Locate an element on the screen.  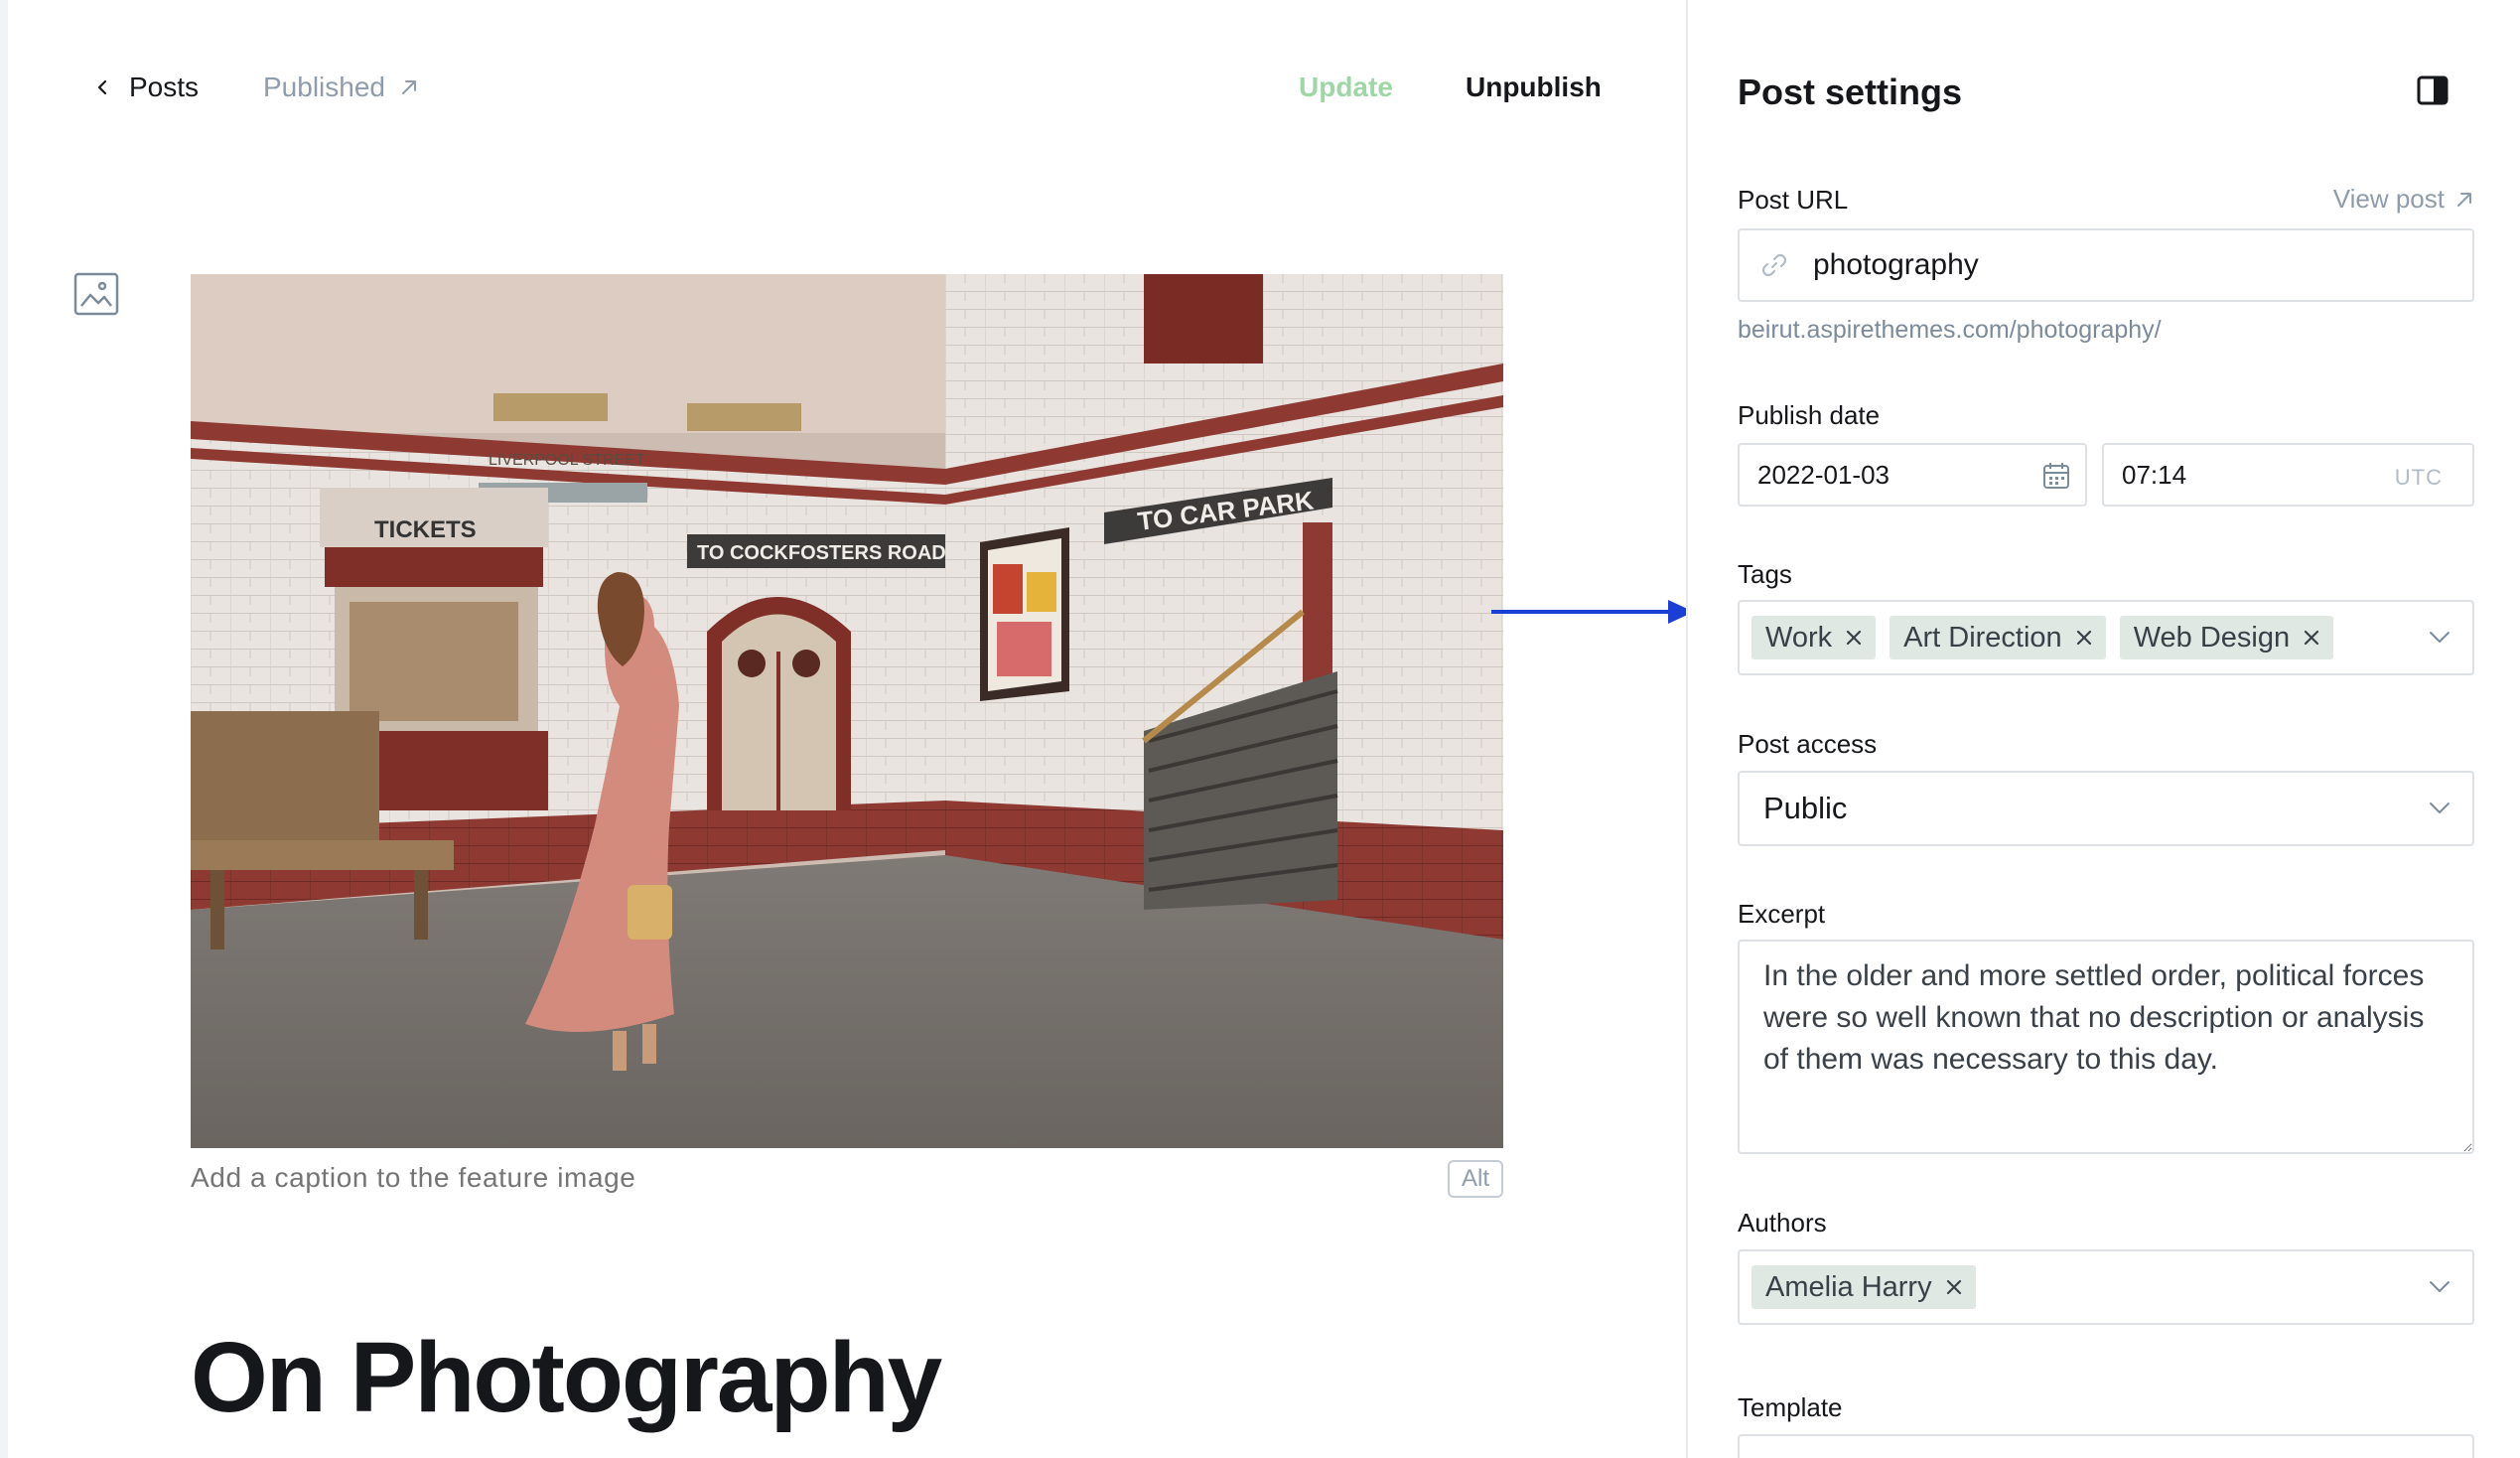
author-chip: Amelia Harry is located at coordinates (1863, 1287).